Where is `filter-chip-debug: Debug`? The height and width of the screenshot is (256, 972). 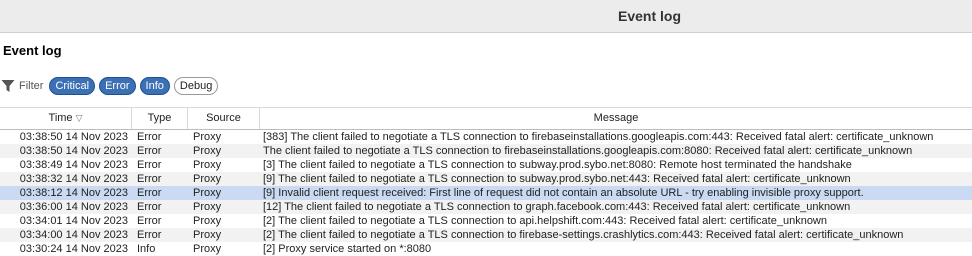 filter-chip-debug: Debug is located at coordinates (196, 86).